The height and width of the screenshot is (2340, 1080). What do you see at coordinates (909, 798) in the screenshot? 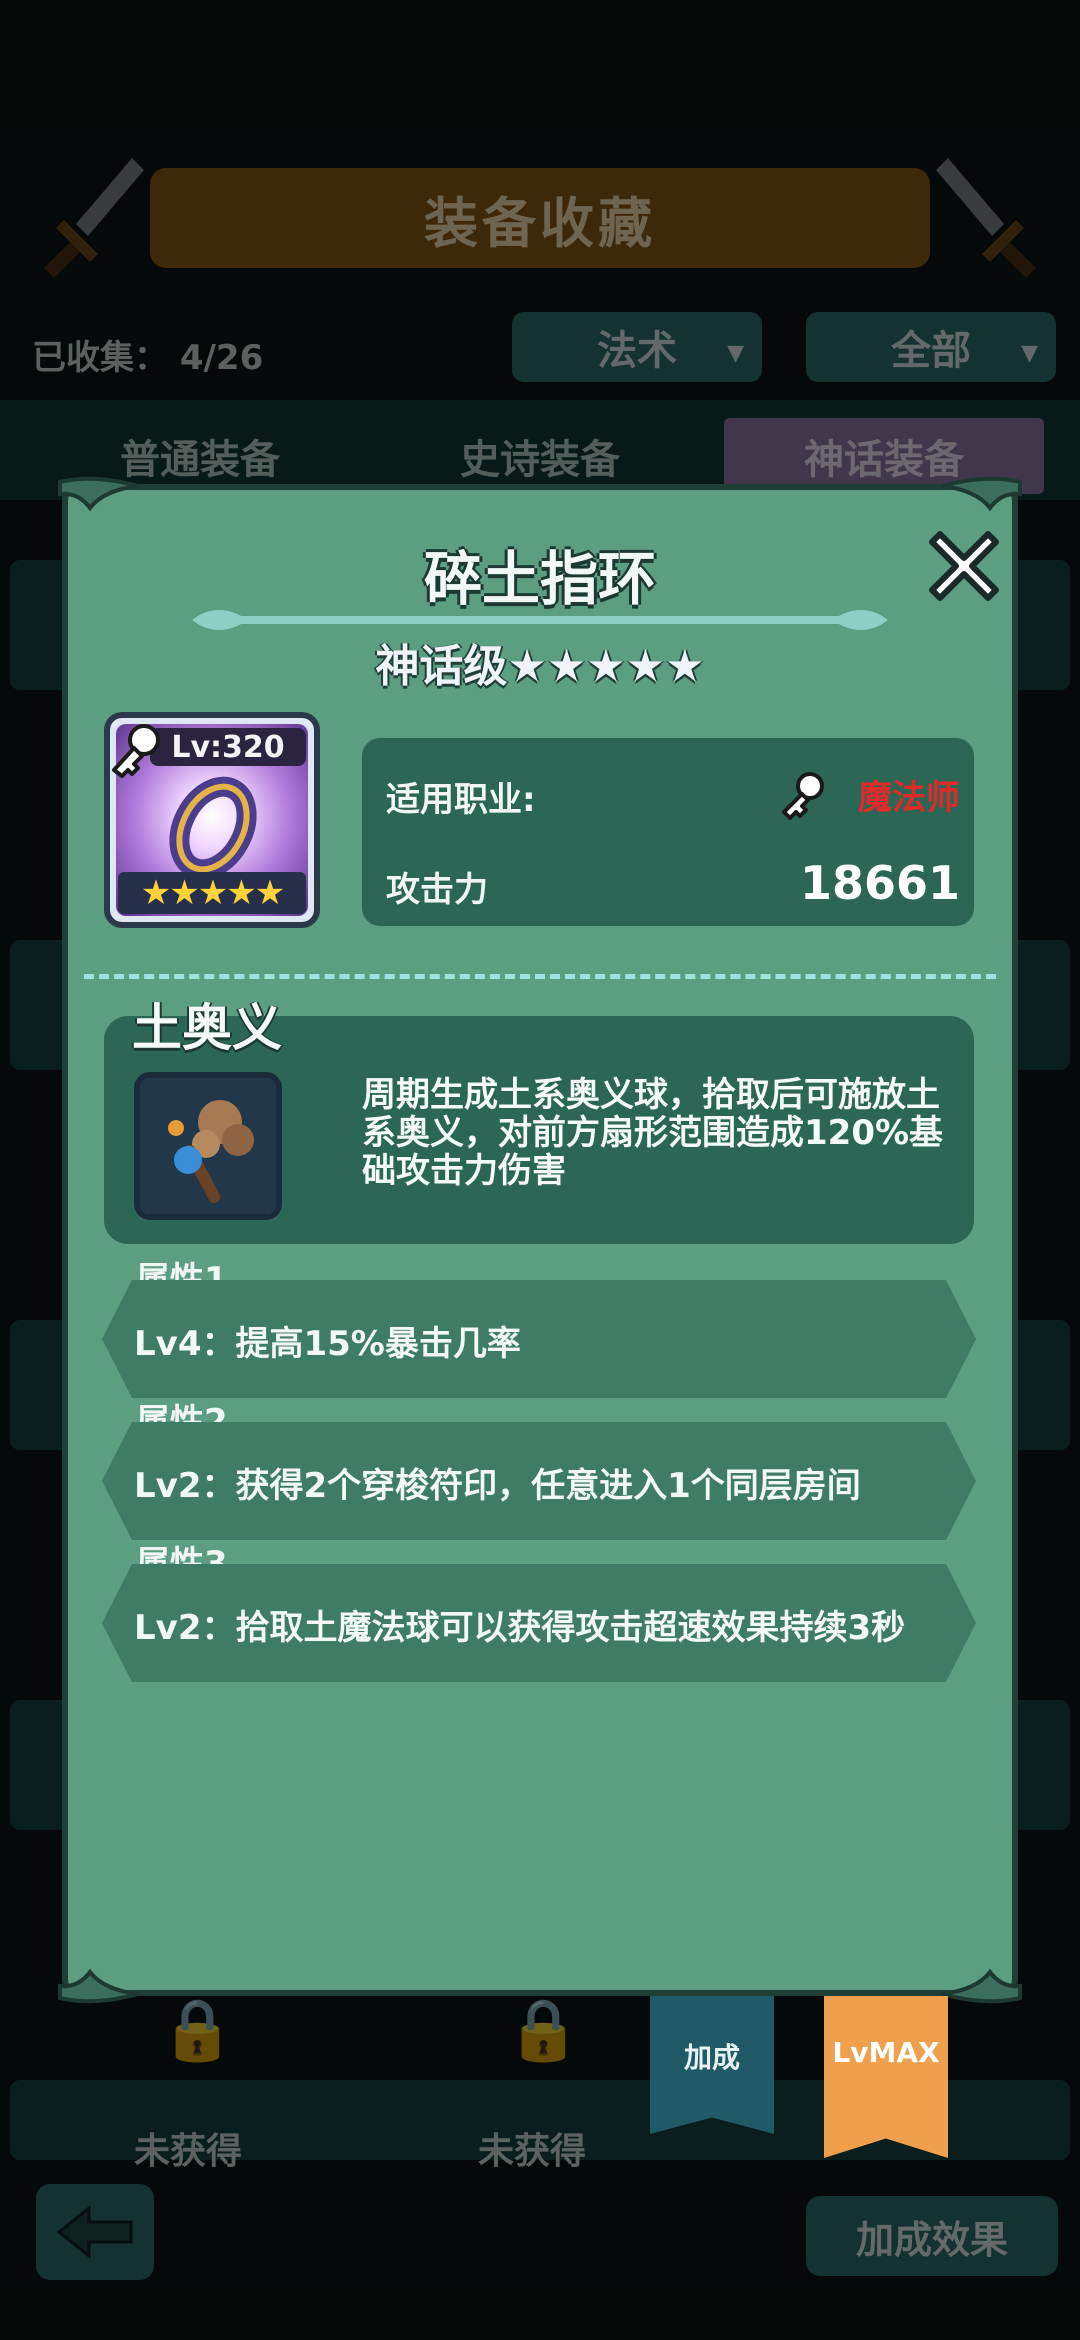
I see `class-name: 魔法师` at bounding box center [909, 798].